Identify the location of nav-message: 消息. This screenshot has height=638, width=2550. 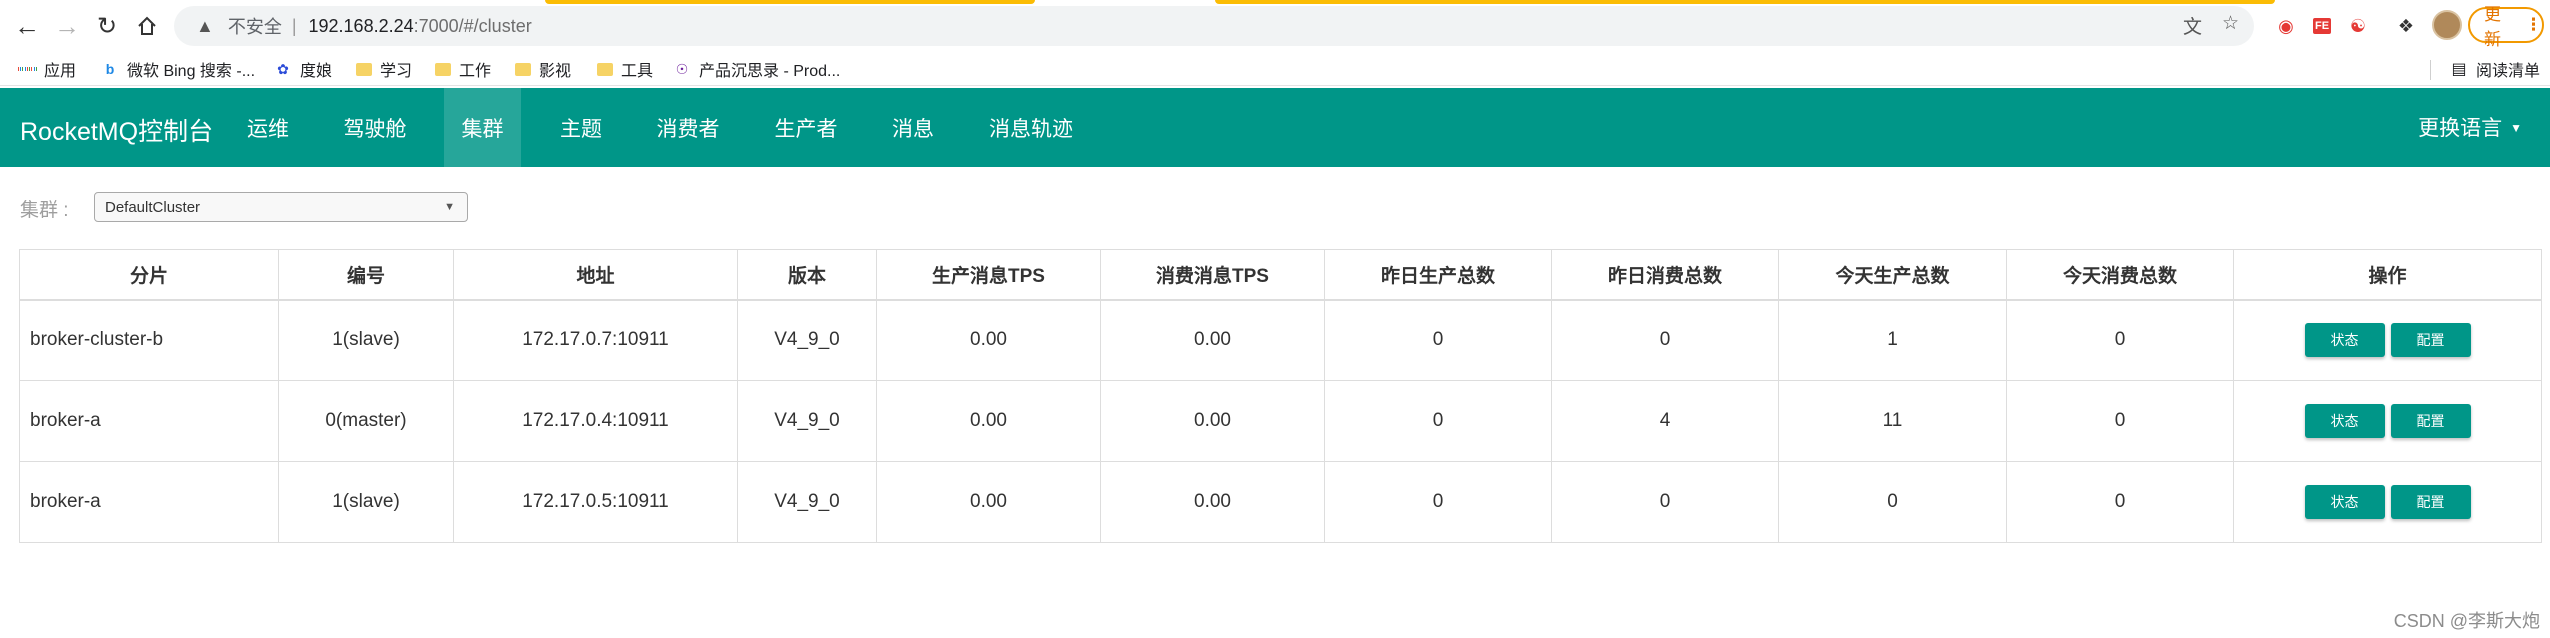
(913, 127).